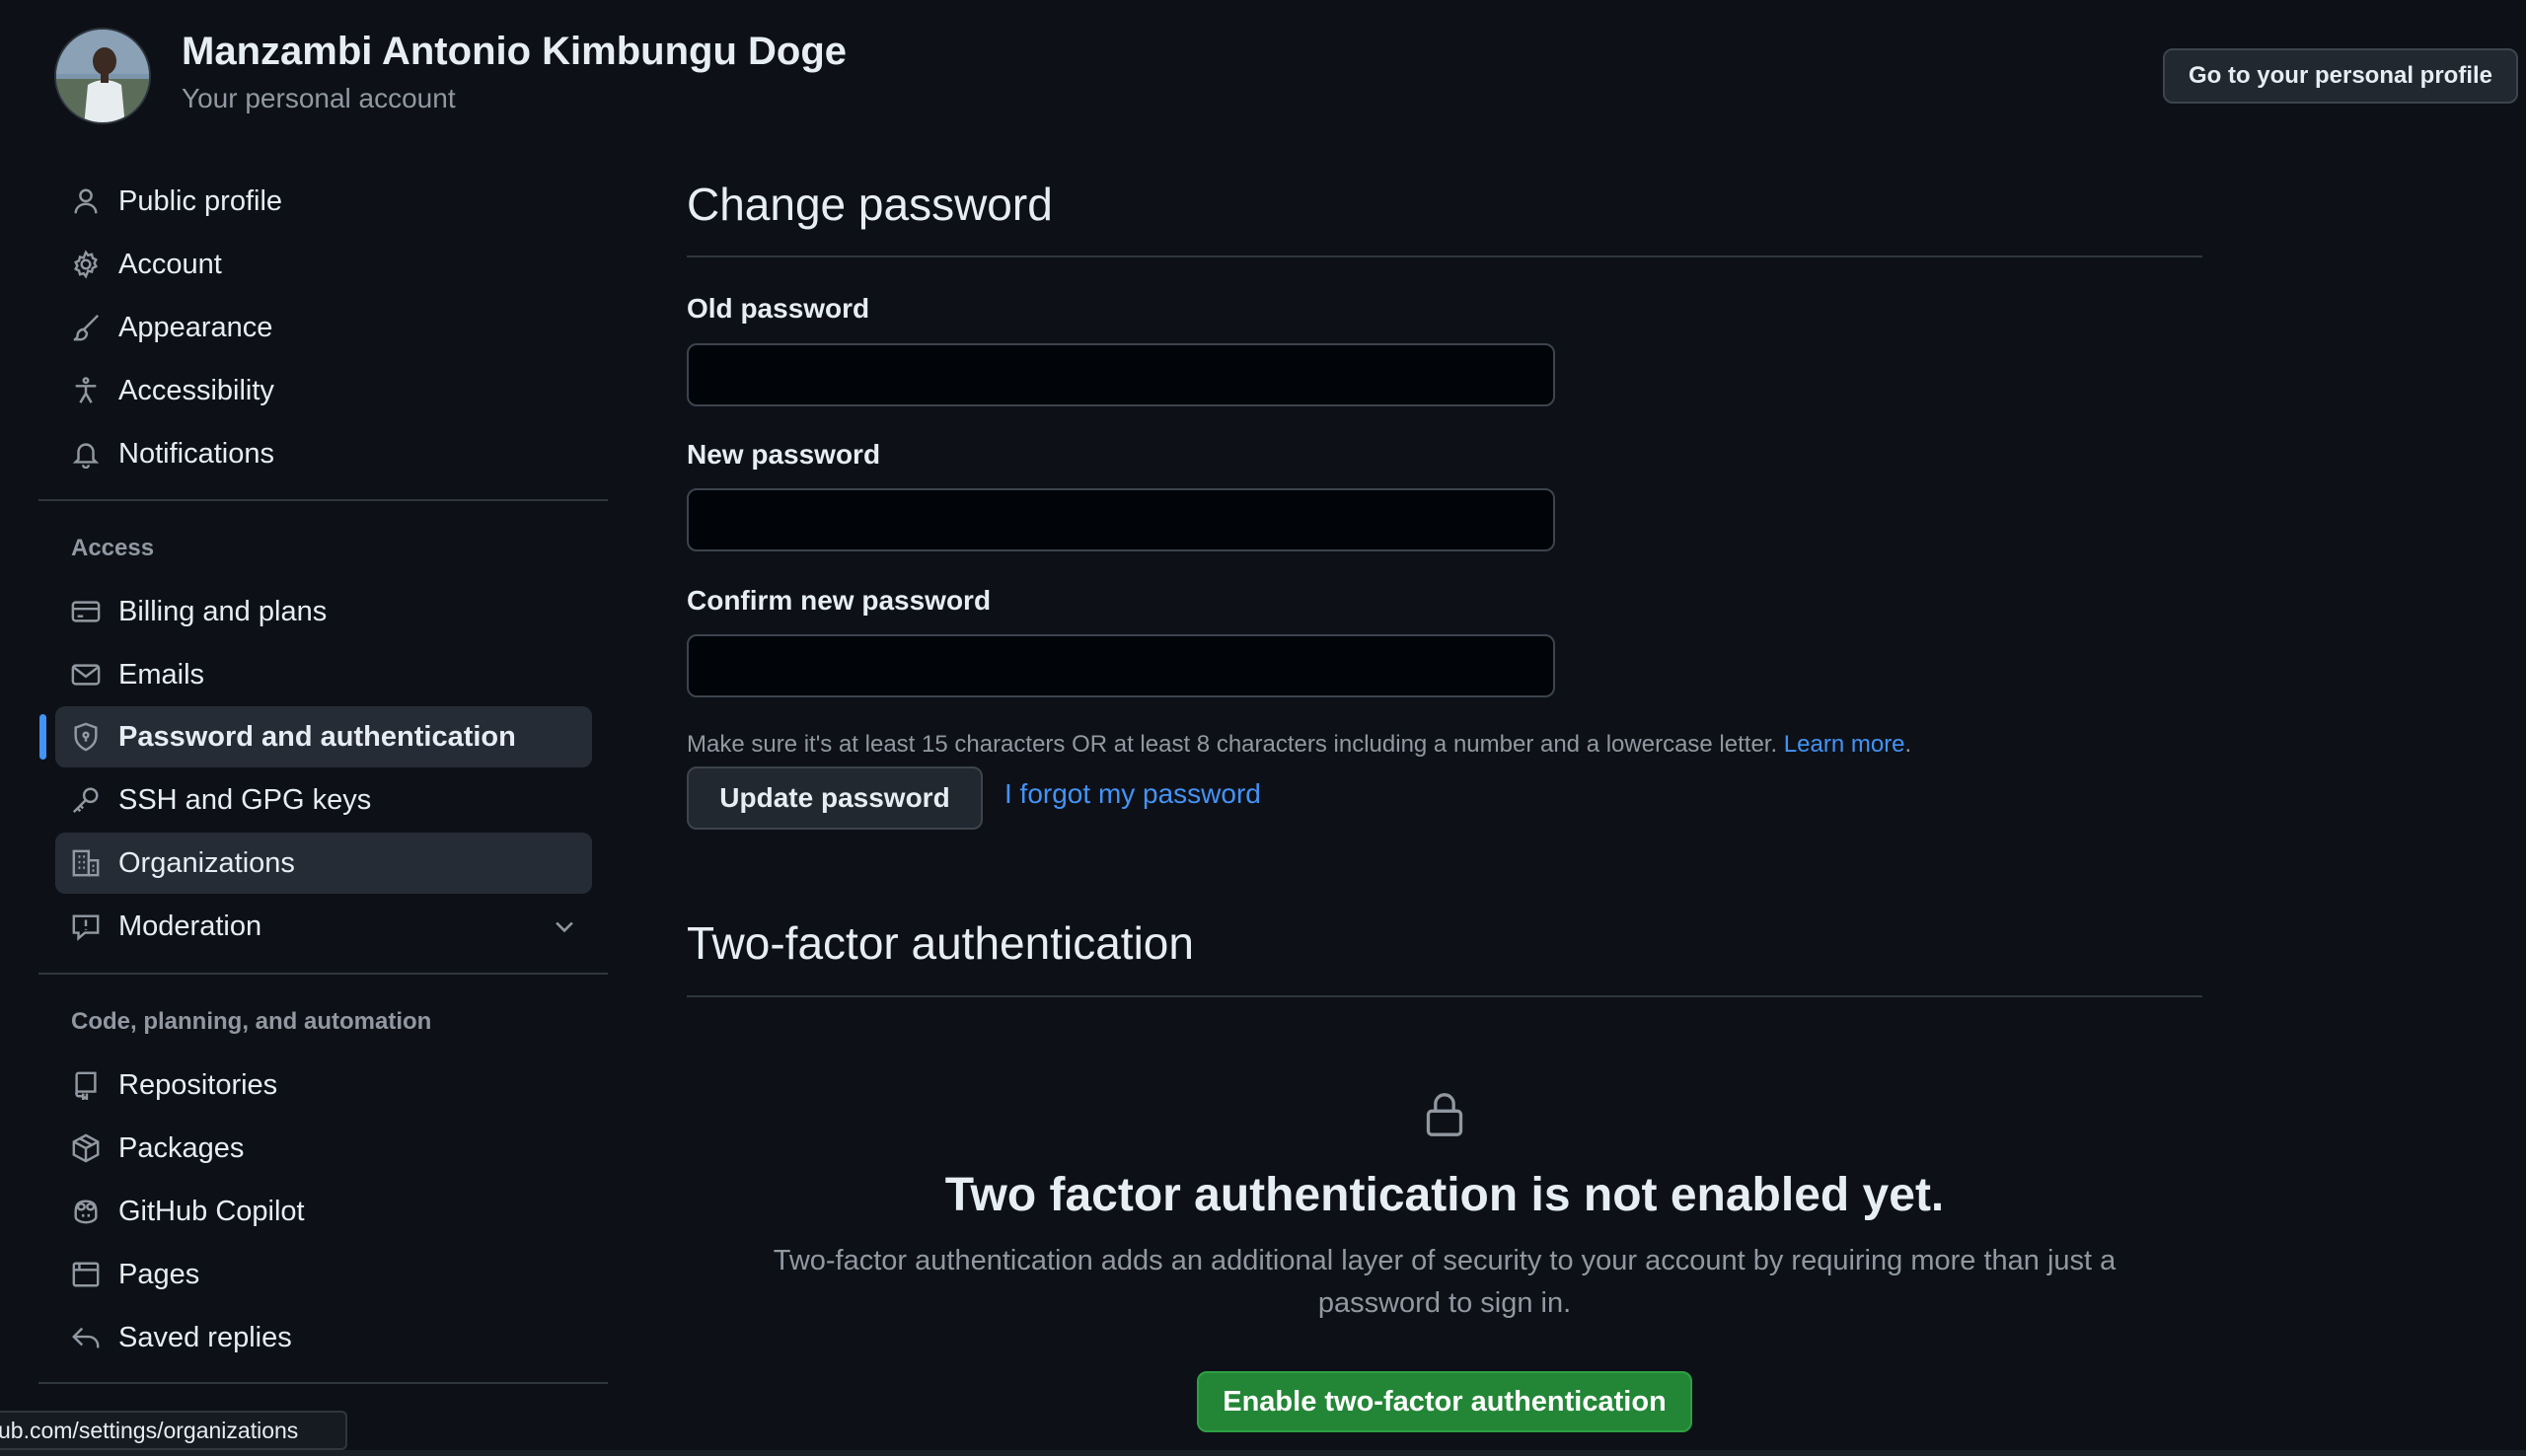  Describe the element at coordinates (149, 1430) in the screenshot. I see `status-url-text: ub.com/settings/organizations` at that location.